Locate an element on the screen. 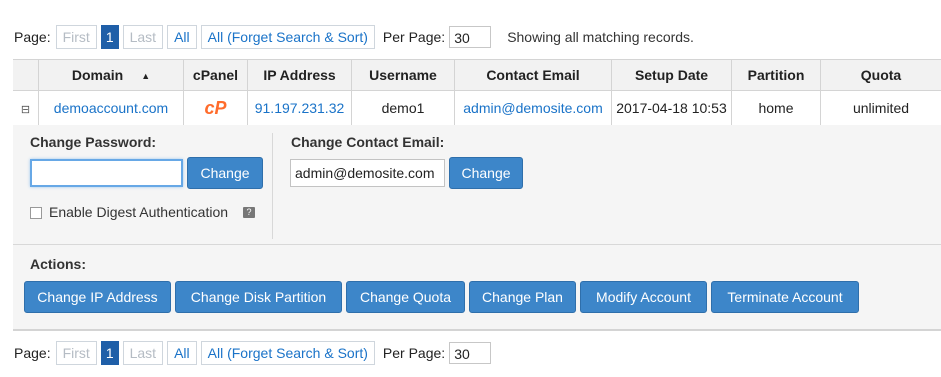 The height and width of the screenshot is (377, 941). modify-account-button: Modify Account is located at coordinates (643, 297).